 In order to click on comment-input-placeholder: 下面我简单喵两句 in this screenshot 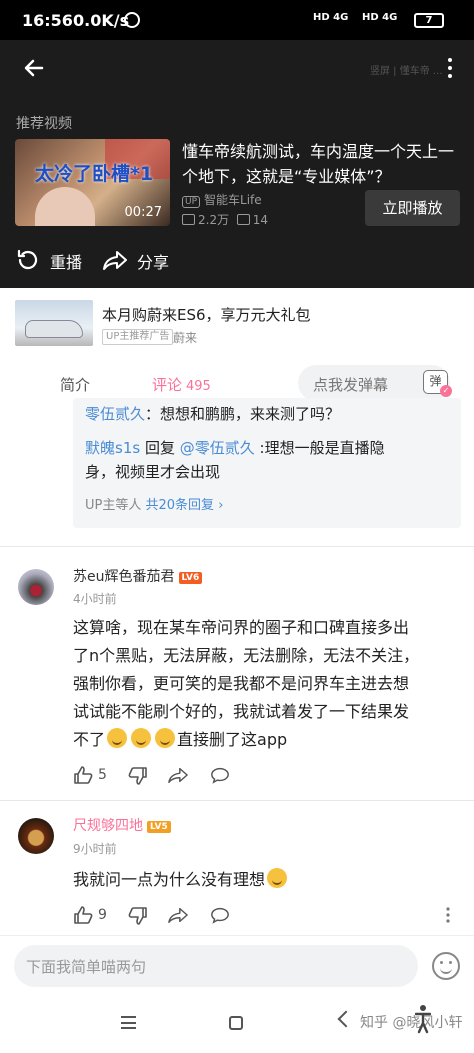, I will do `click(86, 967)`.